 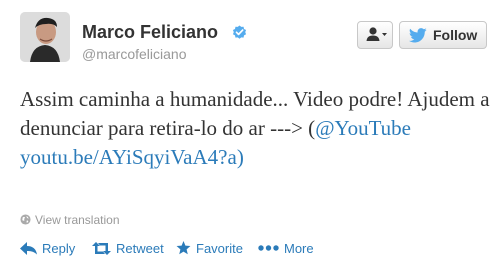 I want to click on follow-label: Follow, so click(x=455, y=35).